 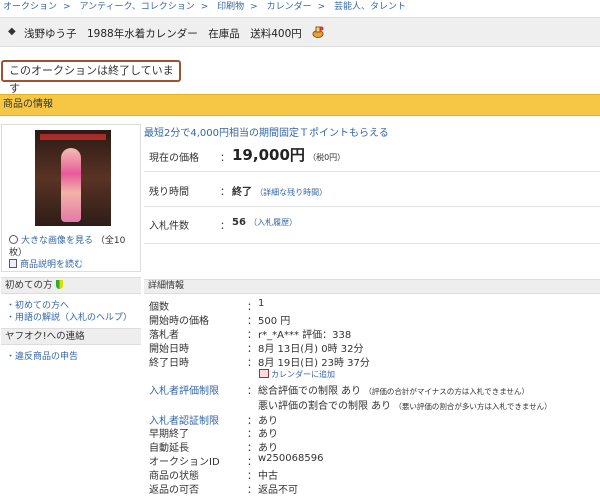 I want to click on detail-value: 返品不可, so click(x=278, y=490).